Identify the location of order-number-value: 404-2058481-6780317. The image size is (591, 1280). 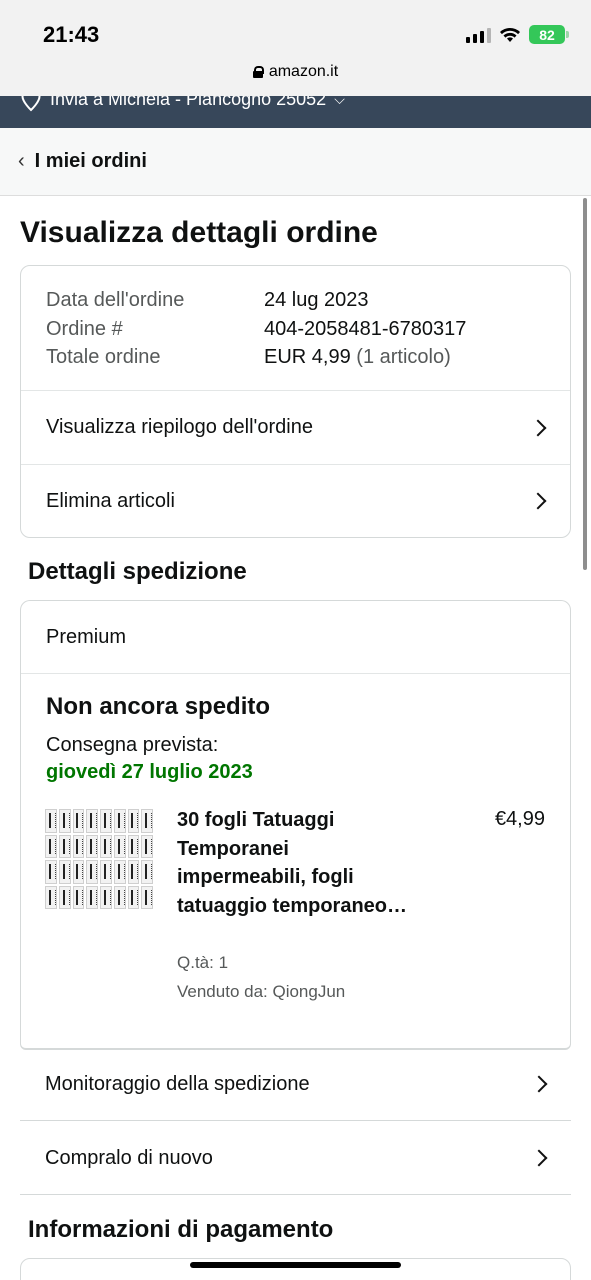
(365, 328).